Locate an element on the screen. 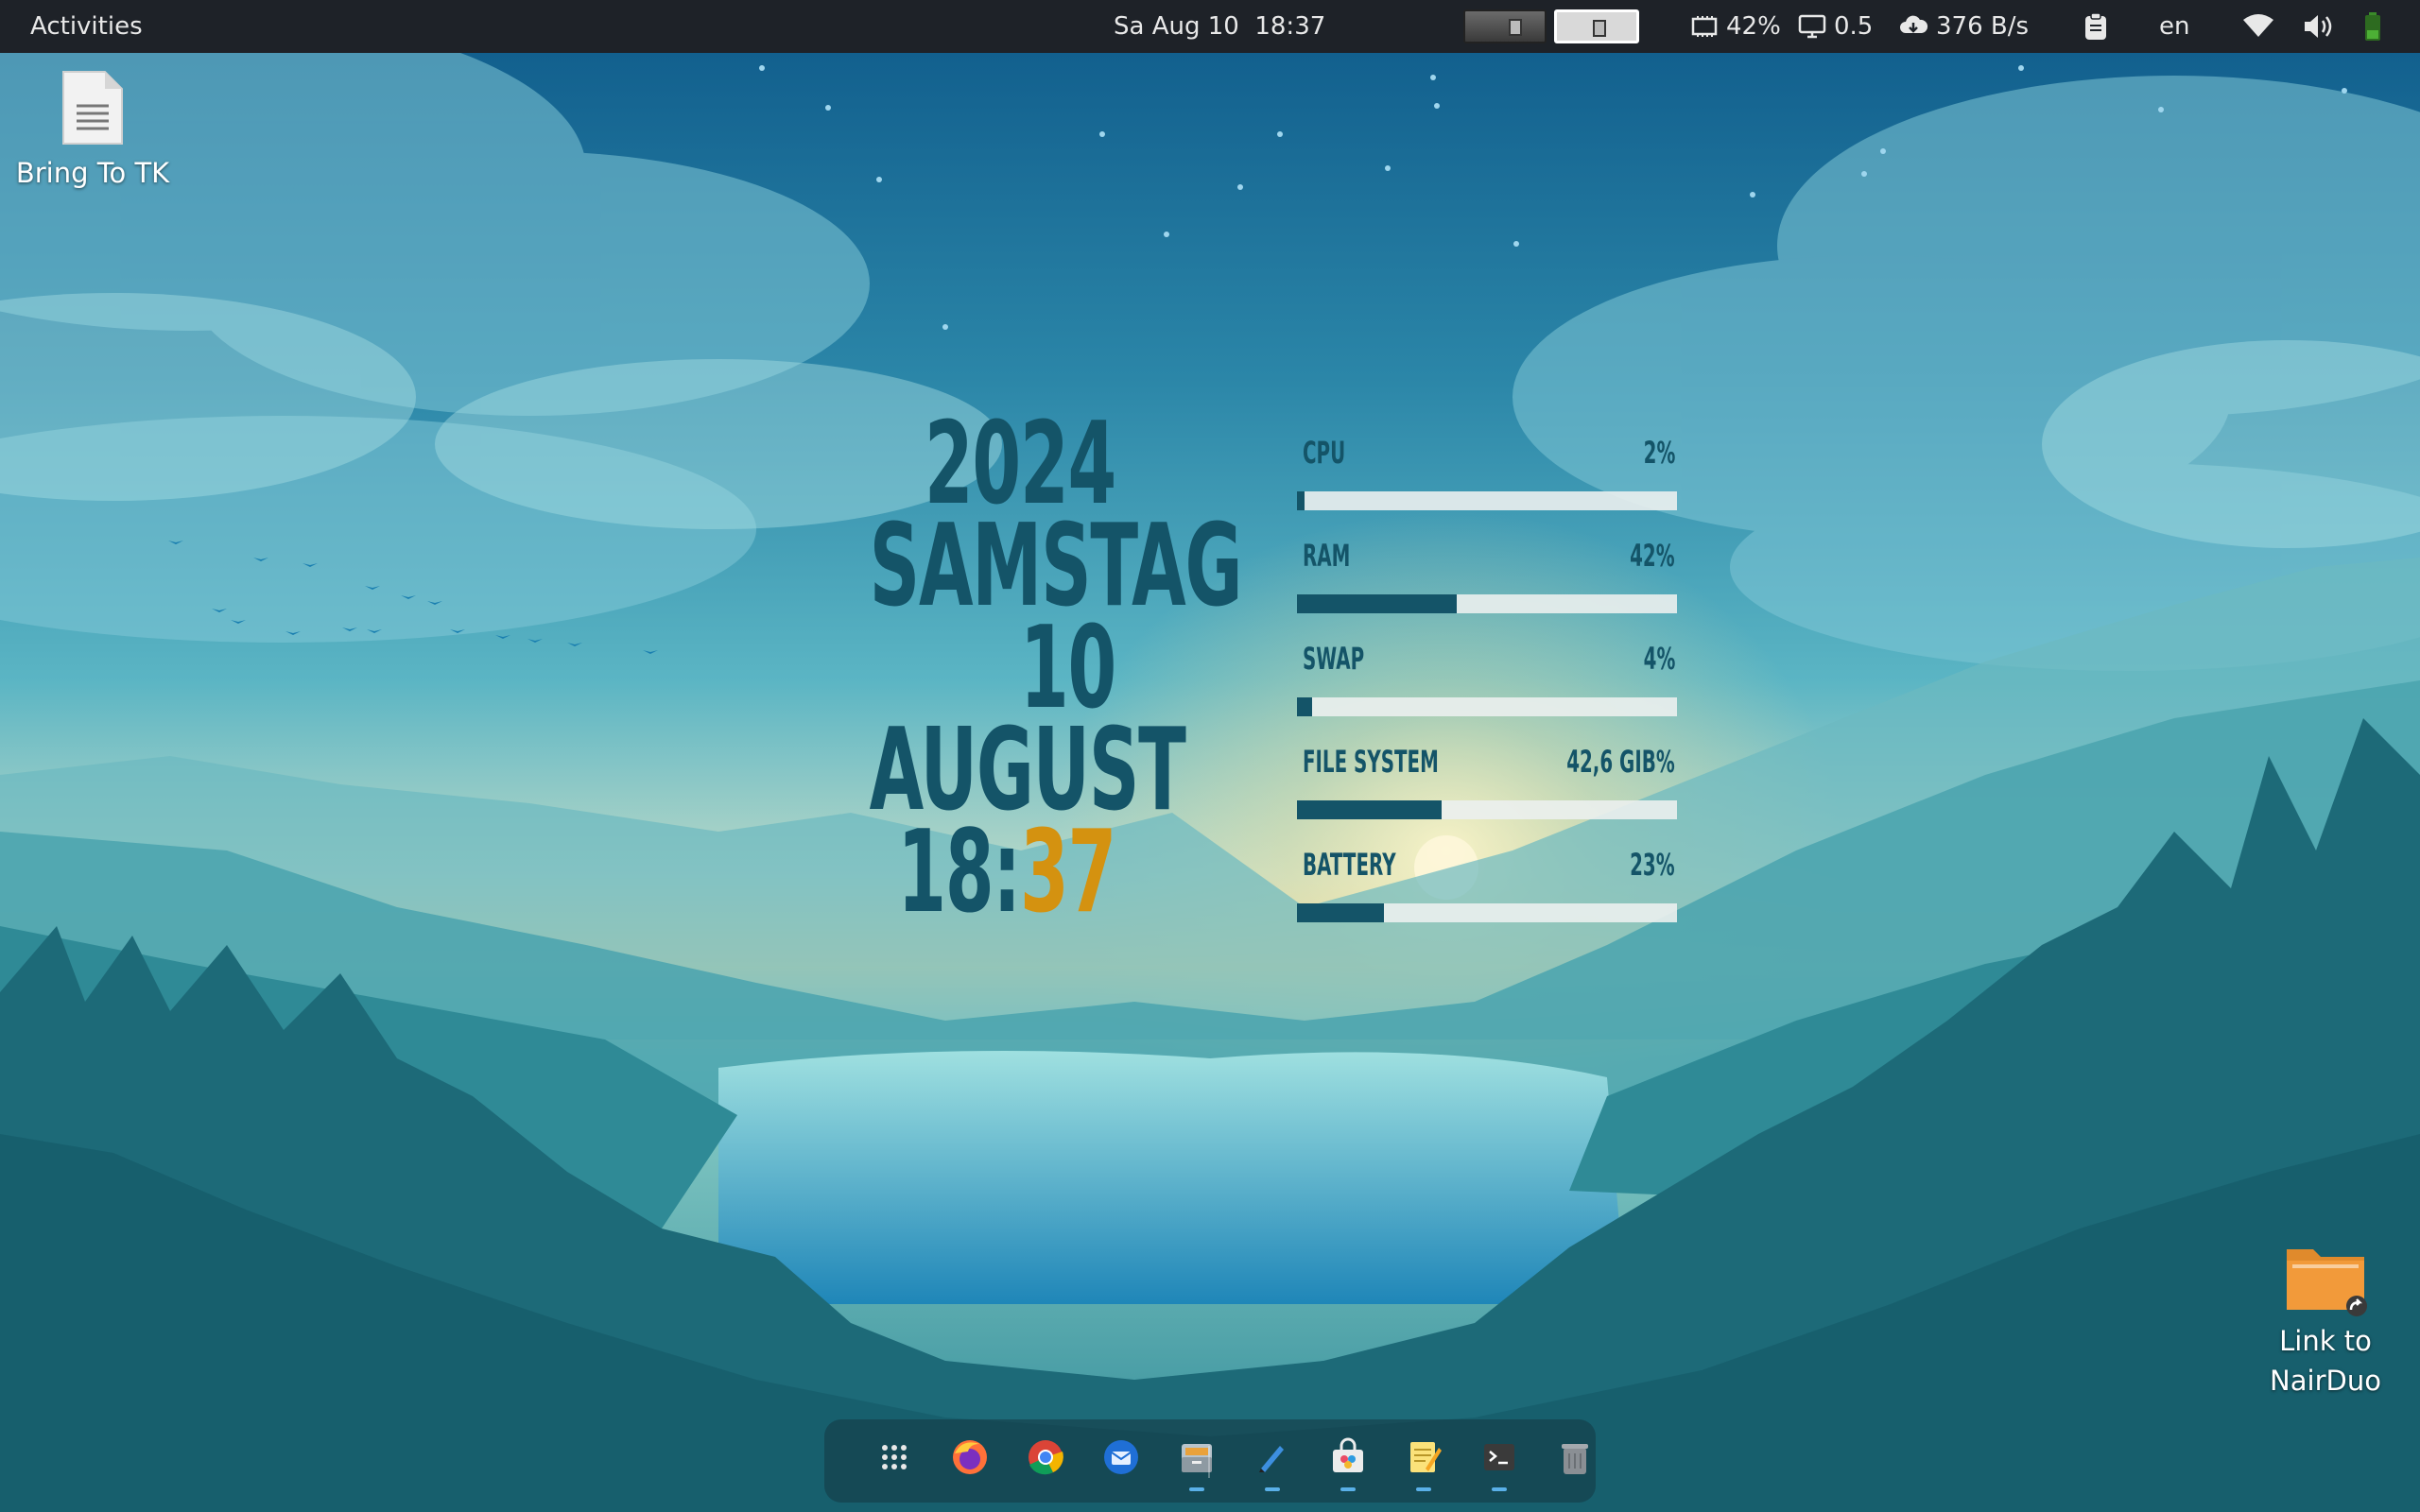  memory-indicator: 42% is located at coordinates (1736, 26).